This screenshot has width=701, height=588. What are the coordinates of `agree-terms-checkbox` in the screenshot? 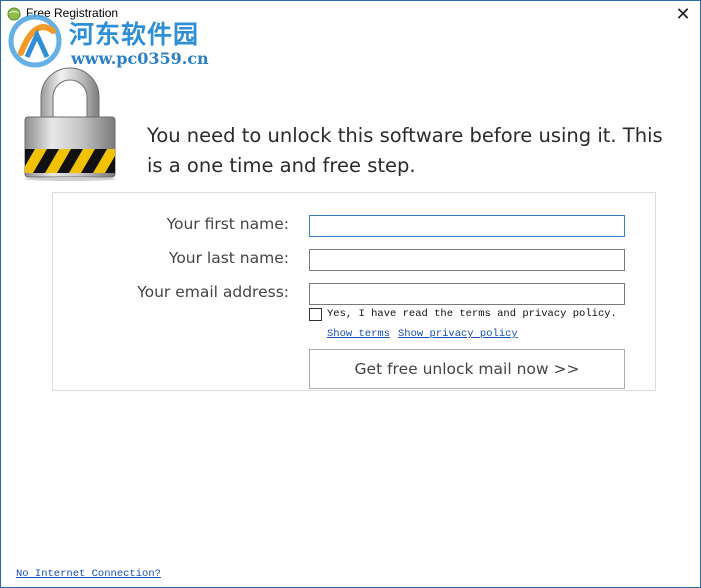 It's located at (315, 314).